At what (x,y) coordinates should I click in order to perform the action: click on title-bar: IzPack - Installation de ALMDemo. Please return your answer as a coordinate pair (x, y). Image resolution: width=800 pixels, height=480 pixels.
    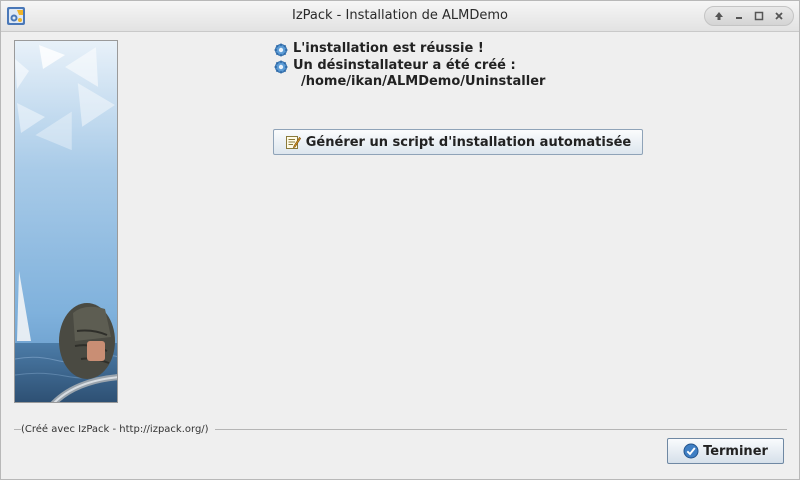
    Looking at the image, I should click on (400, 16).